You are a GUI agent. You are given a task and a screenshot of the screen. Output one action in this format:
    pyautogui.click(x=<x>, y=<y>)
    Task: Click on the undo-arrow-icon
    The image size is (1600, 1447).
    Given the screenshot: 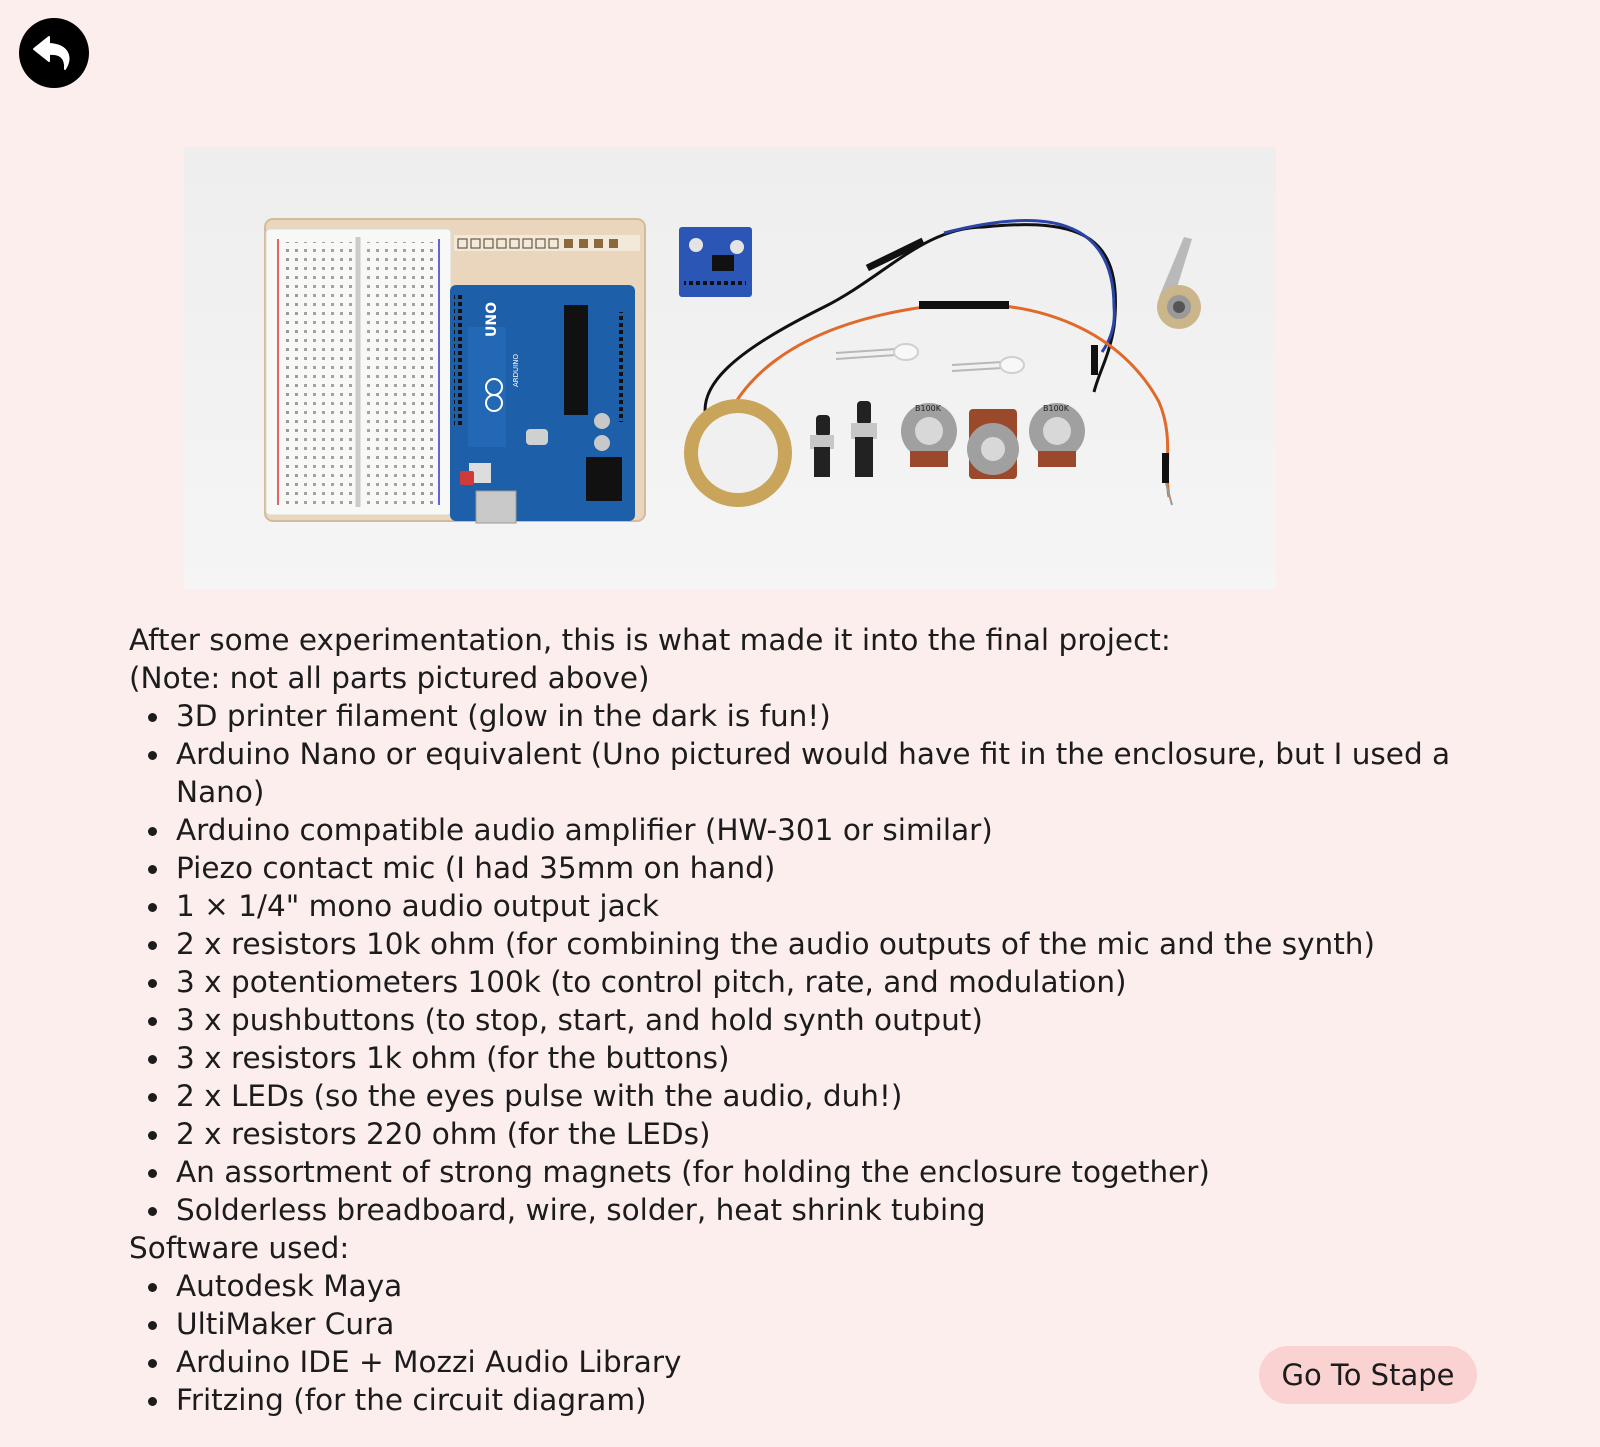 What is the action you would take?
    pyautogui.click(x=51, y=53)
    